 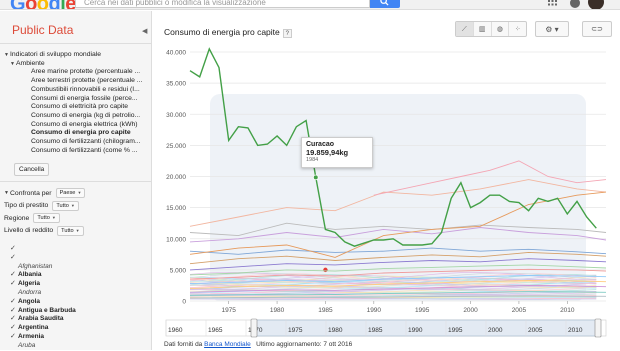 I want to click on country-item: ✓ Antigua e Barbuda, so click(x=43, y=311).